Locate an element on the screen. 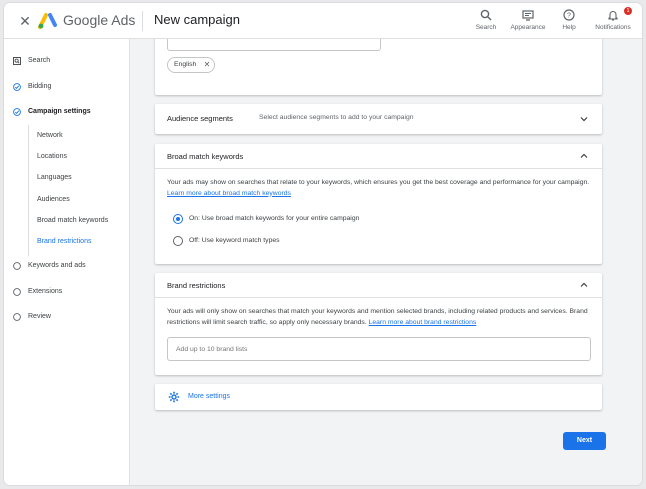  header-search-label: Search is located at coordinates (486, 27).